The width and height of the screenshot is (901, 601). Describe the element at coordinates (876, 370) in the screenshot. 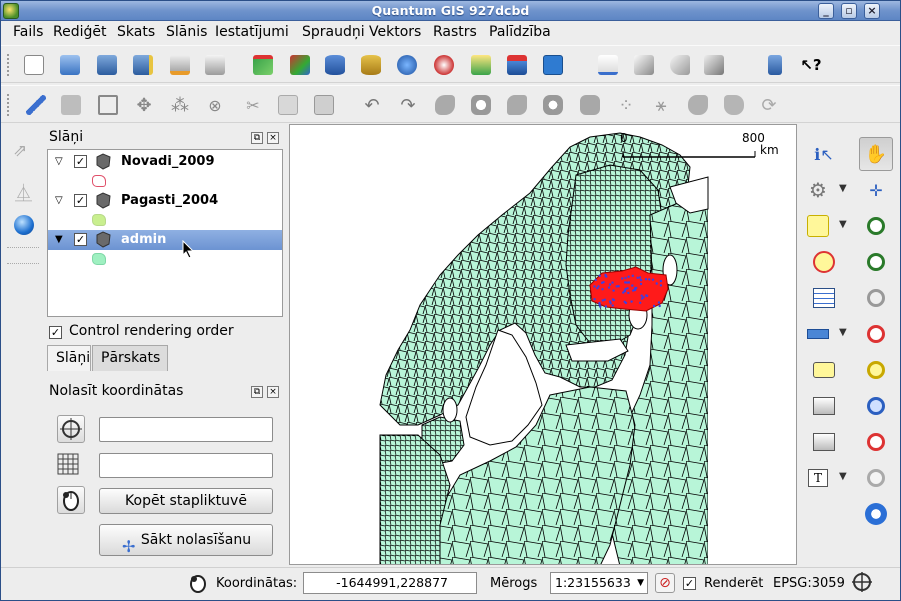

I see `zoom-to-layer-icon` at that location.